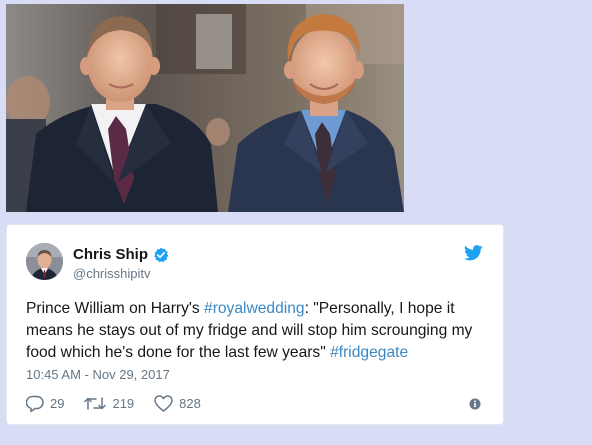 The width and height of the screenshot is (592, 445). Describe the element at coordinates (57, 403) in the screenshot. I see `reply-count: 29` at that location.